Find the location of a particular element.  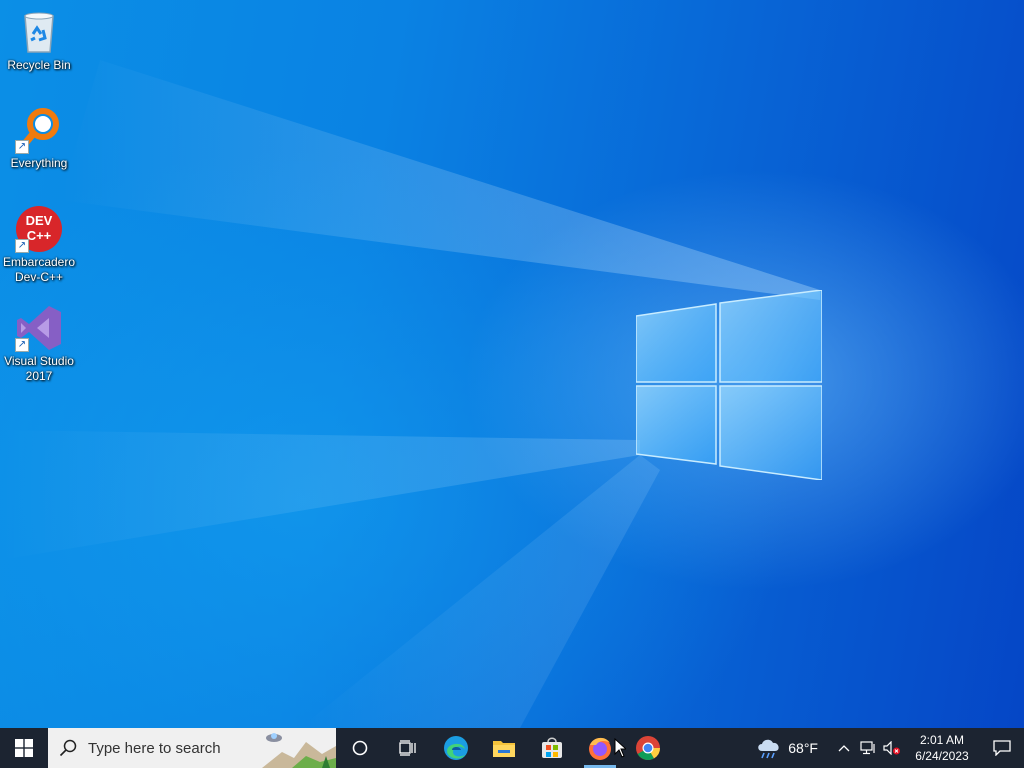

task-view-button is located at coordinates (408, 748).